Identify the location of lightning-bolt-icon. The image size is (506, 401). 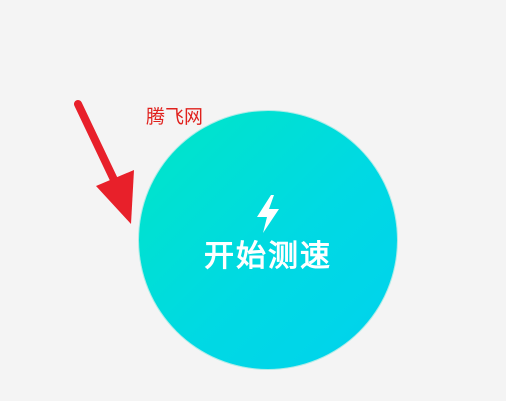
(268, 214).